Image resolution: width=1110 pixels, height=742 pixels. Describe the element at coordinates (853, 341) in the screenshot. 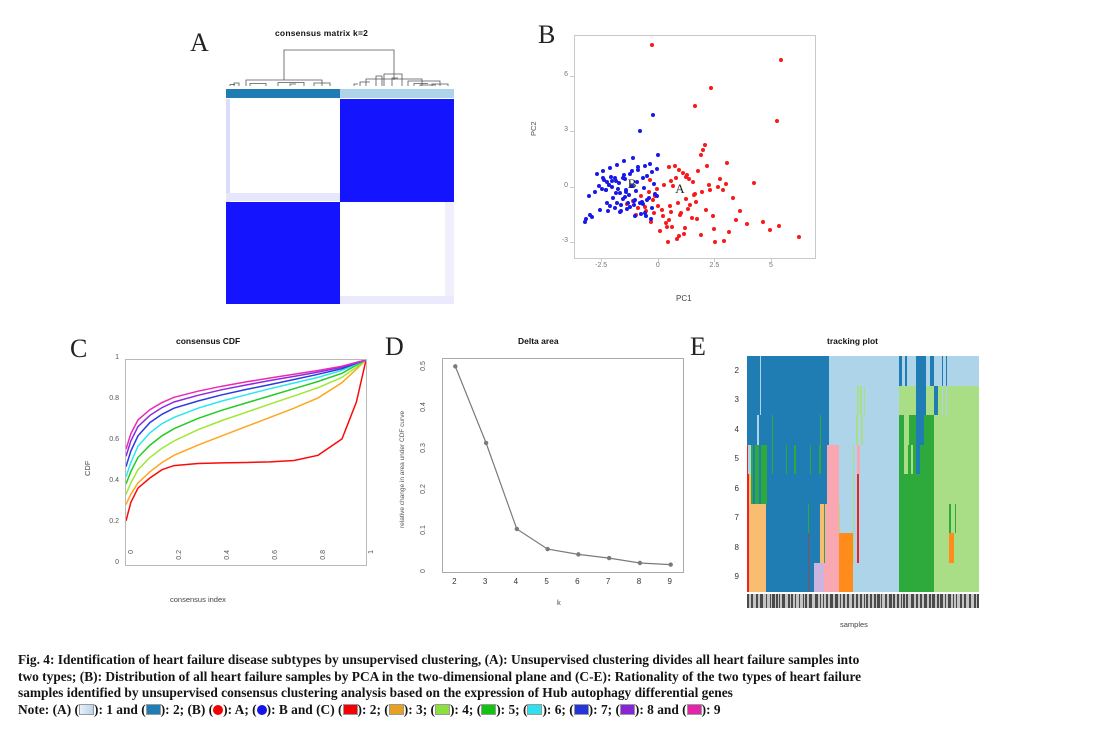

I see `panel-e-title: tracking plot` at that location.